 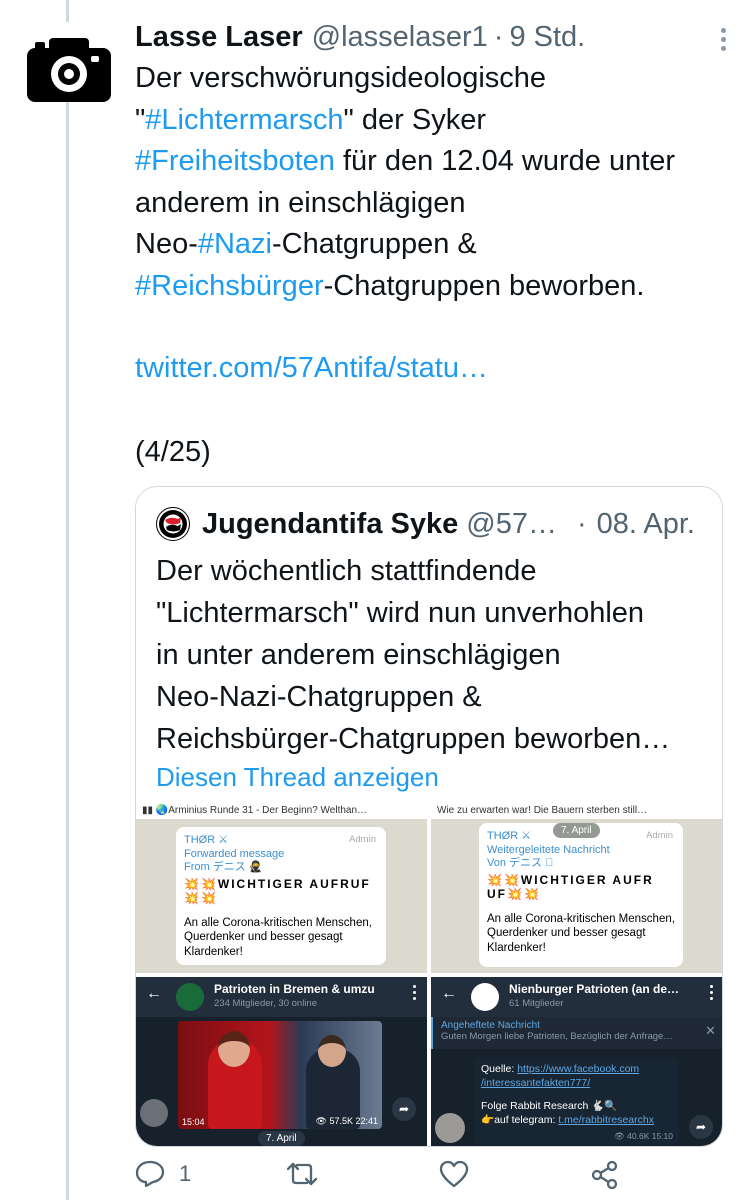 I want to click on quote-time: 08. Apr., so click(x=646, y=524).